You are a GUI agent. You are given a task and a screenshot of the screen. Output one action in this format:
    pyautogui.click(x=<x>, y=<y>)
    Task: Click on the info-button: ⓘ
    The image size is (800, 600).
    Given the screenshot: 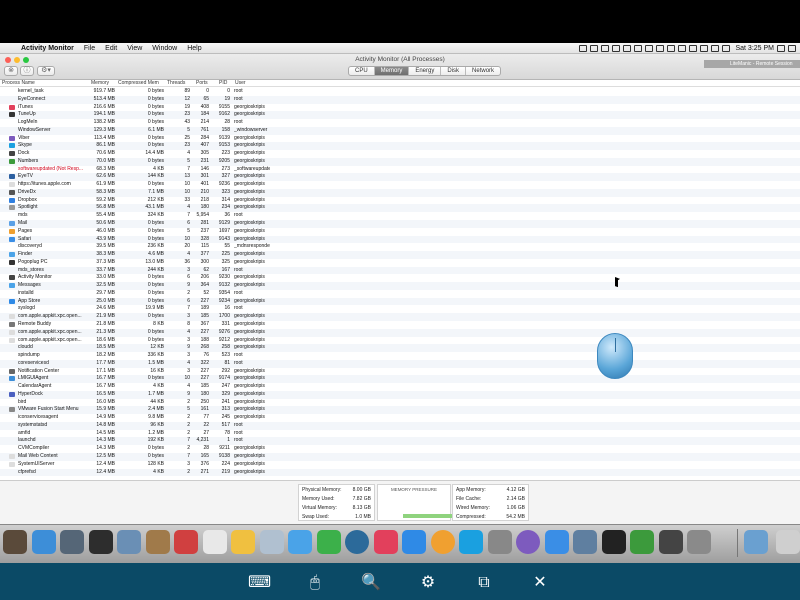 What is the action you would take?
    pyautogui.click(x=27, y=71)
    